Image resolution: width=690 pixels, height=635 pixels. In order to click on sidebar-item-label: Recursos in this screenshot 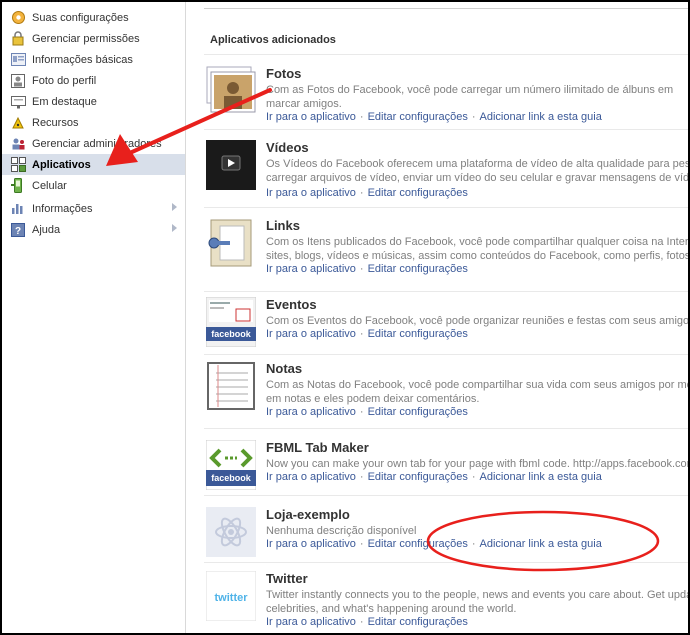, I will do `click(55, 122)`.